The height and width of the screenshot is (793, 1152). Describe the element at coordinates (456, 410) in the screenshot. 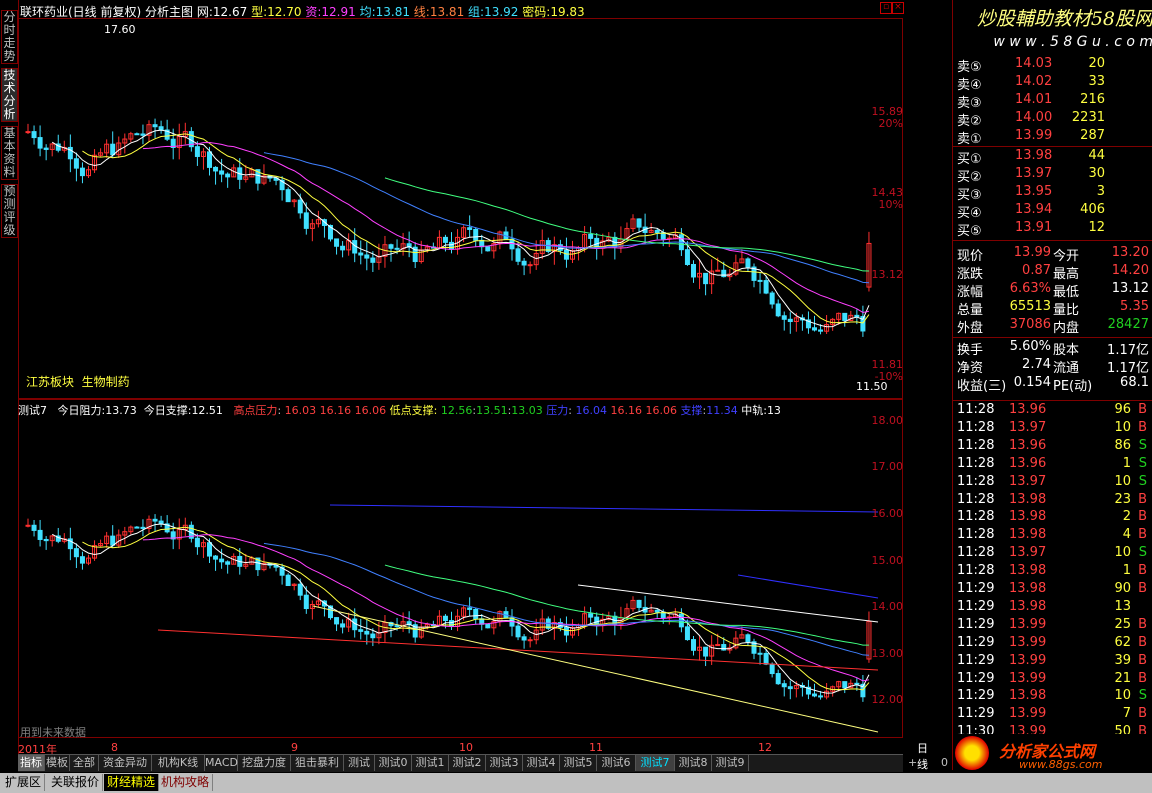

I see `low-support-value: 12.56` at that location.